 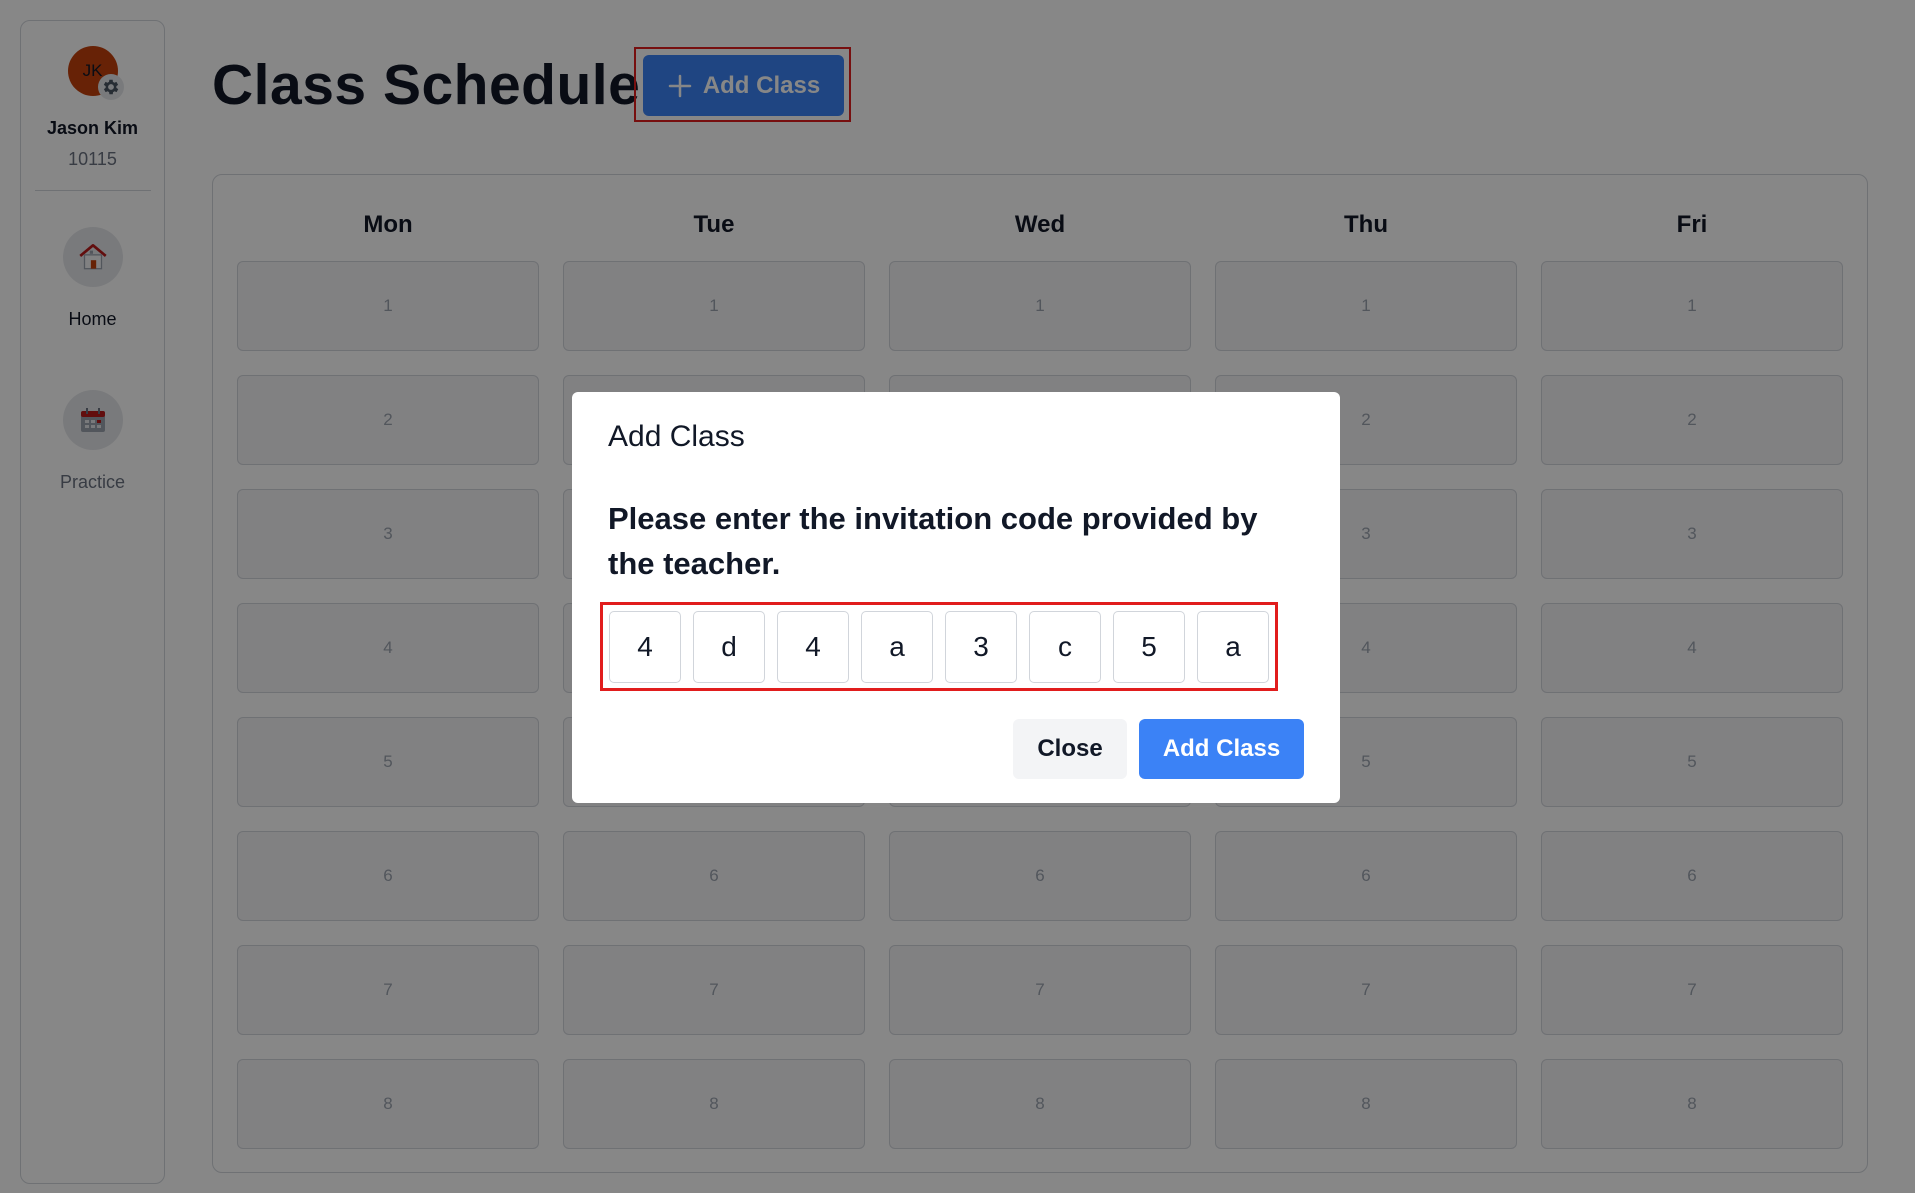 What do you see at coordinates (939, 647) in the screenshot?
I see `invitation-code-inputs` at bounding box center [939, 647].